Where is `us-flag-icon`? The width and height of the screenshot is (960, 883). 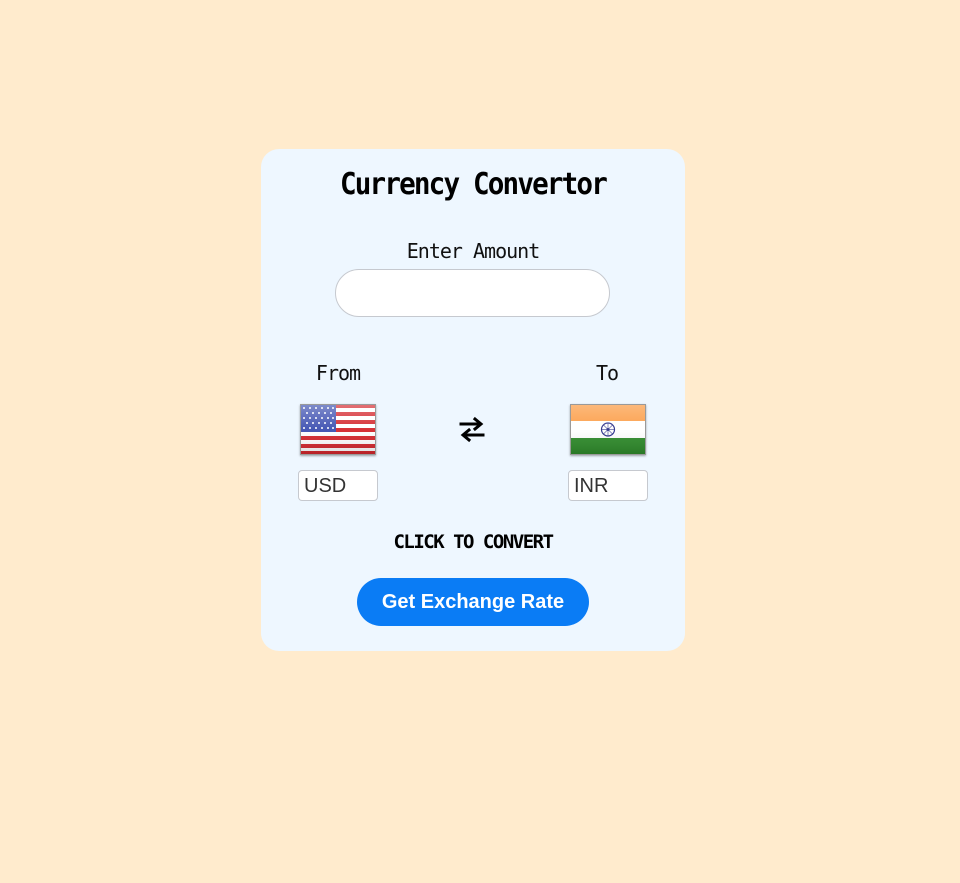
us-flag-icon is located at coordinates (338, 429).